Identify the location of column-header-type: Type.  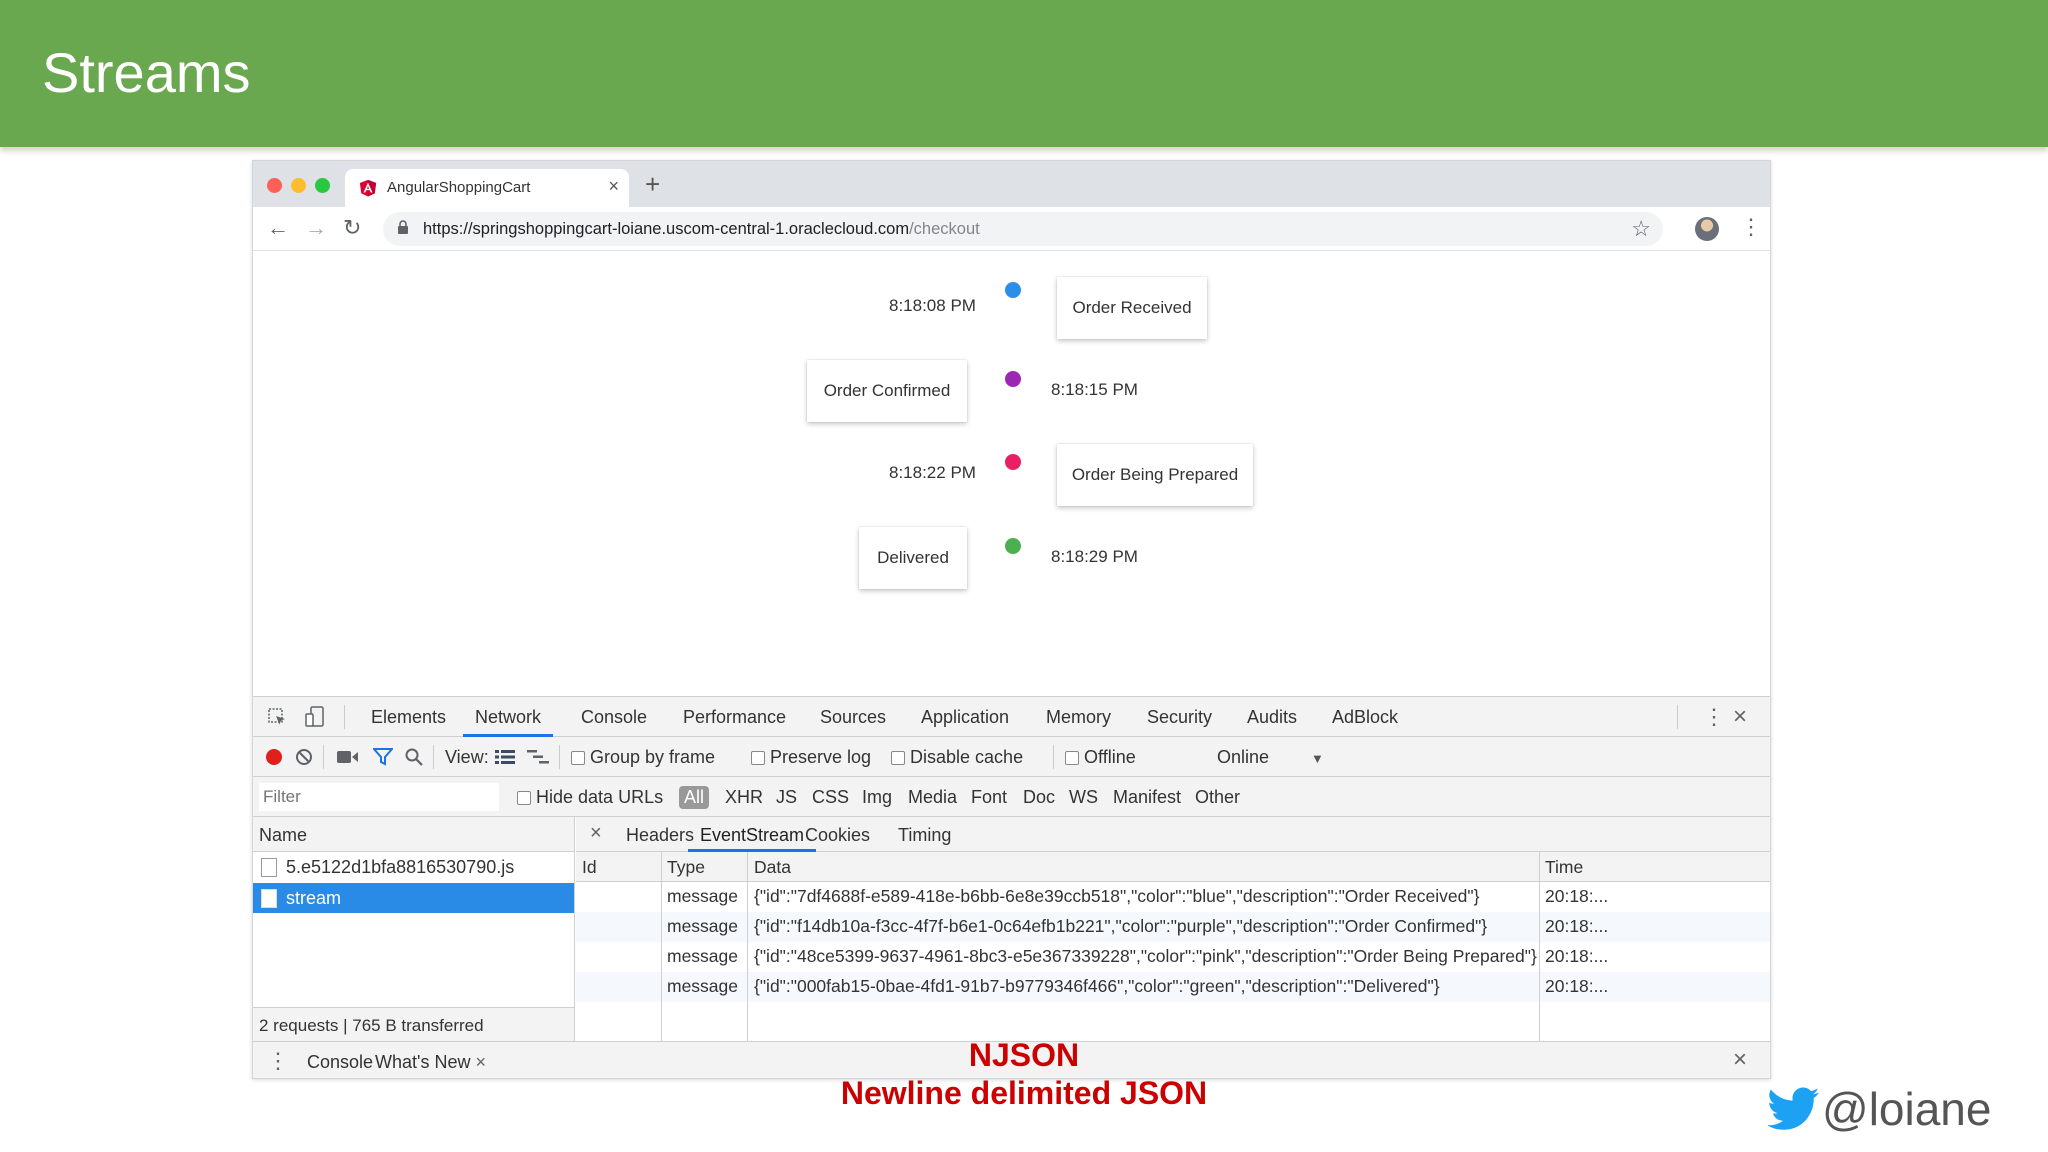
(686, 867).